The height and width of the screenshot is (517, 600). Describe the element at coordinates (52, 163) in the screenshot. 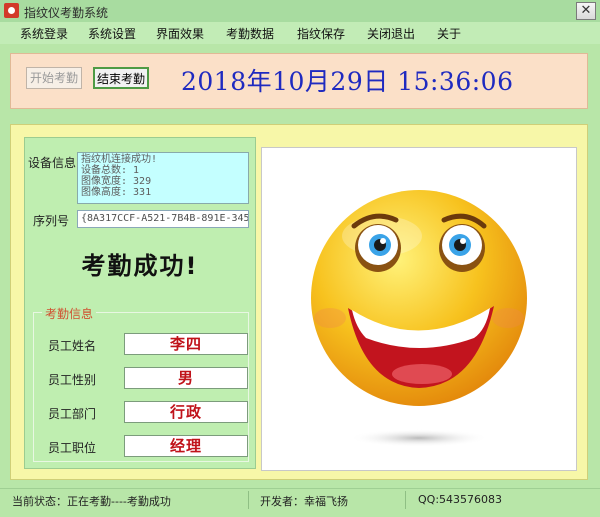

I see `device-info-label: 设备信息` at that location.